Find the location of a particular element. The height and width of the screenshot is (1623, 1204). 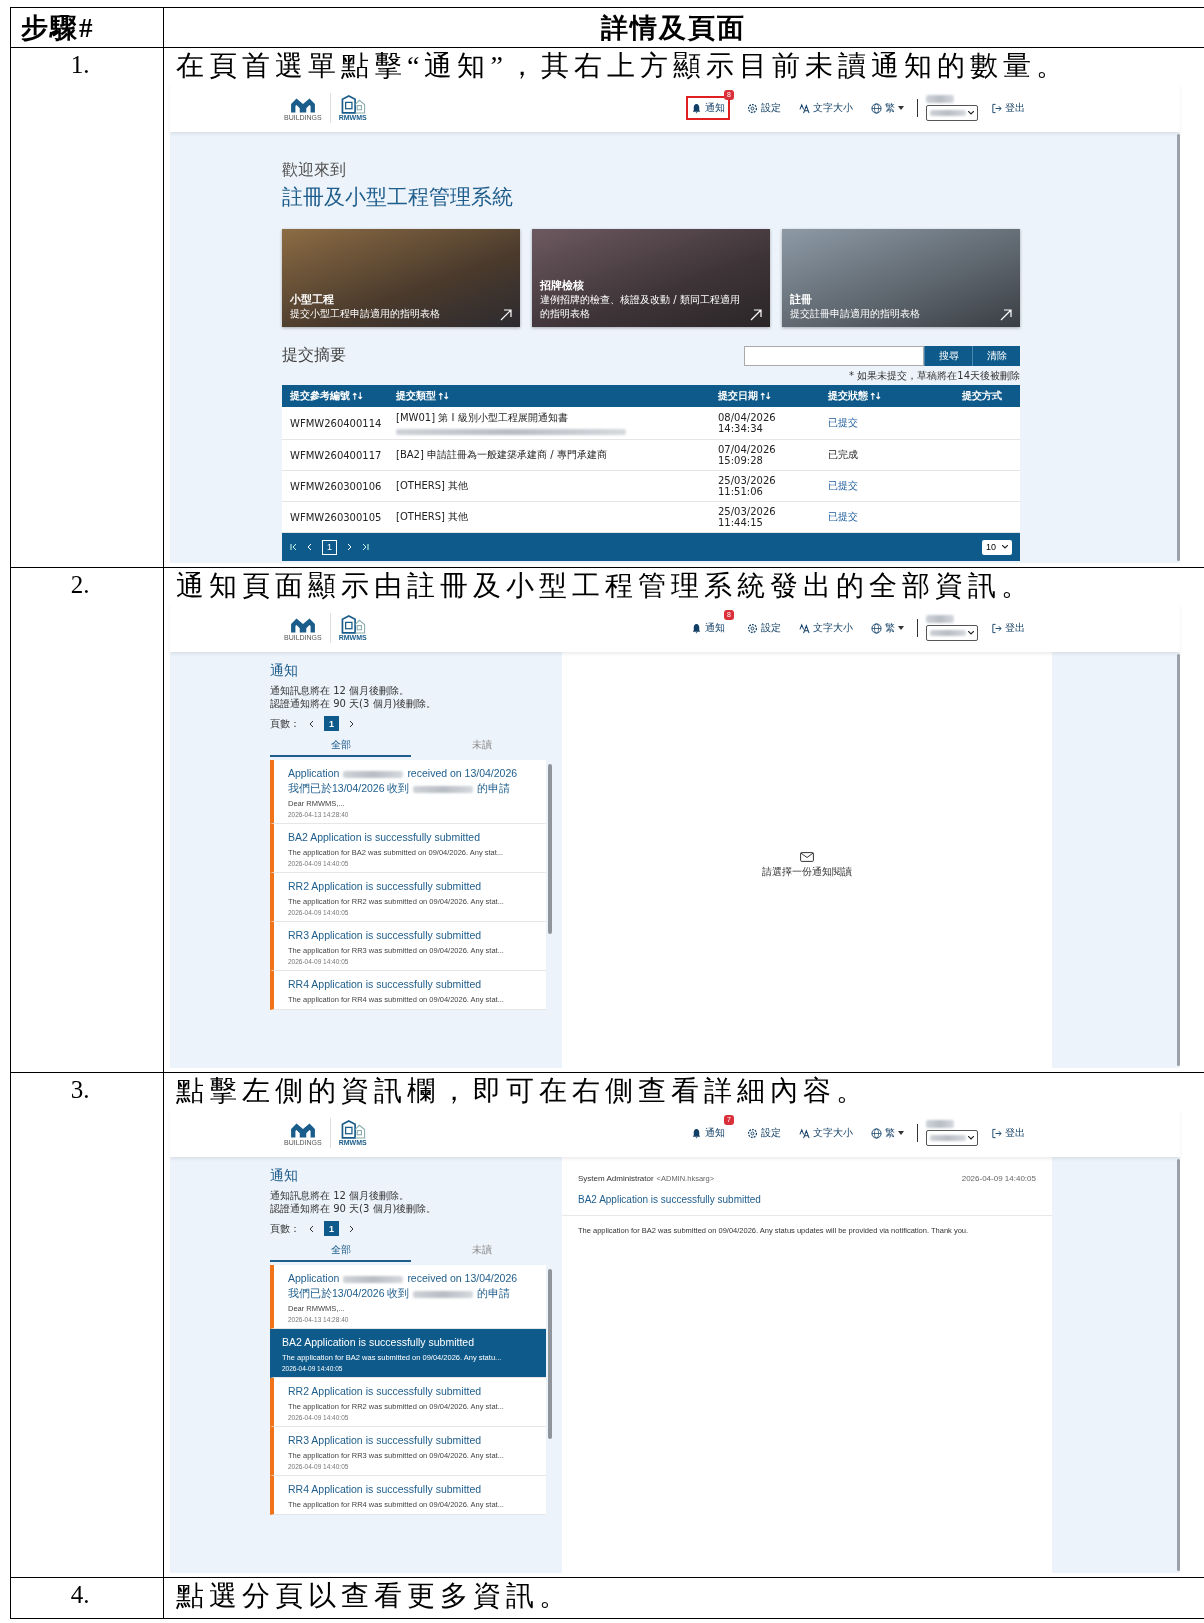

table-cell-text: [OTHERS] 其他 is located at coordinates (433, 486).